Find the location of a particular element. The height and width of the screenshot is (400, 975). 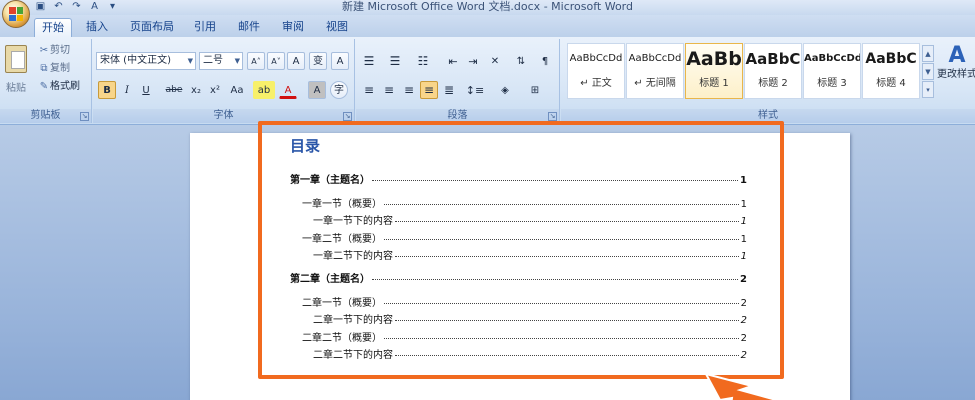

decrease-indent-icon: ⇤ is located at coordinates (453, 61).